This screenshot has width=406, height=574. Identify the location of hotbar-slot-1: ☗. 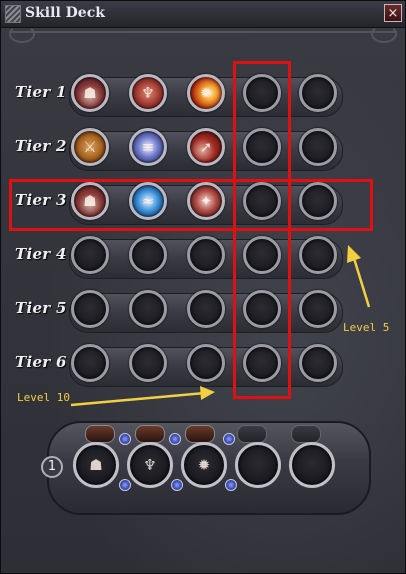
(96, 465).